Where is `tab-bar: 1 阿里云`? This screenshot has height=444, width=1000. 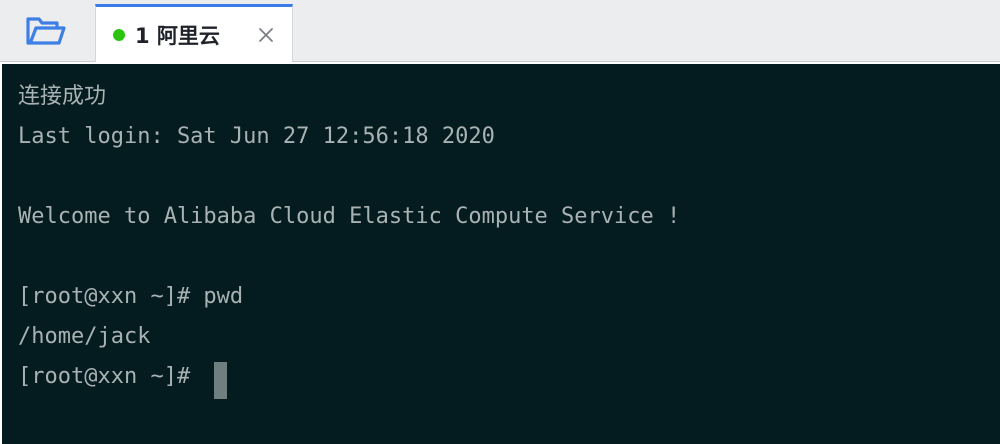 tab-bar: 1 阿里云 is located at coordinates (500, 31).